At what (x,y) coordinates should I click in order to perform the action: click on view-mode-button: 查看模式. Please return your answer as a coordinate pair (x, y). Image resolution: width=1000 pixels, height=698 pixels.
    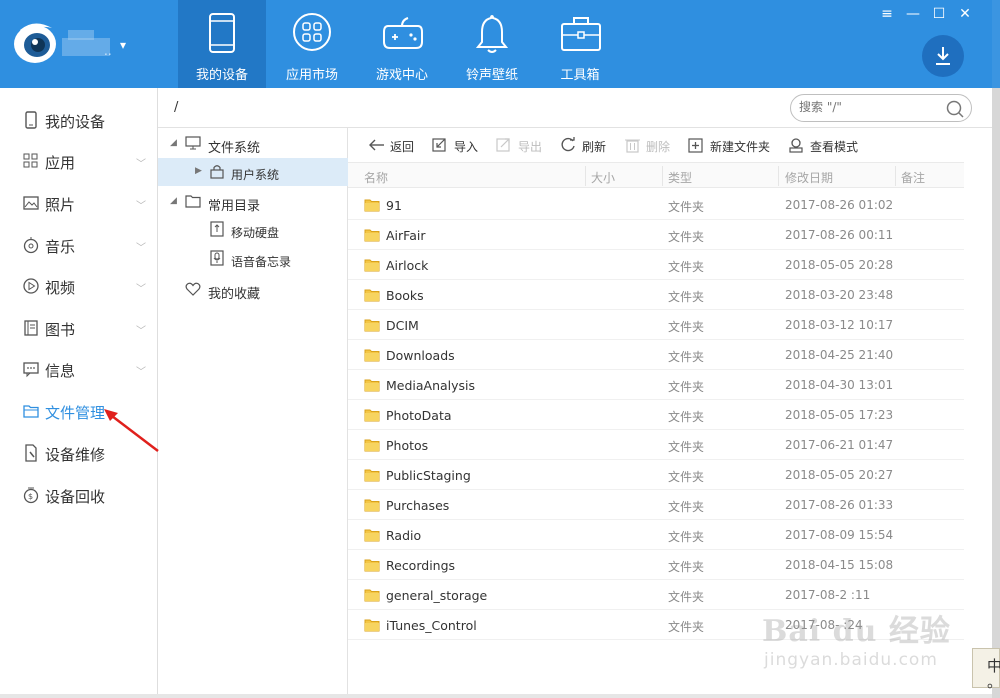
    Looking at the image, I should click on (828, 146).